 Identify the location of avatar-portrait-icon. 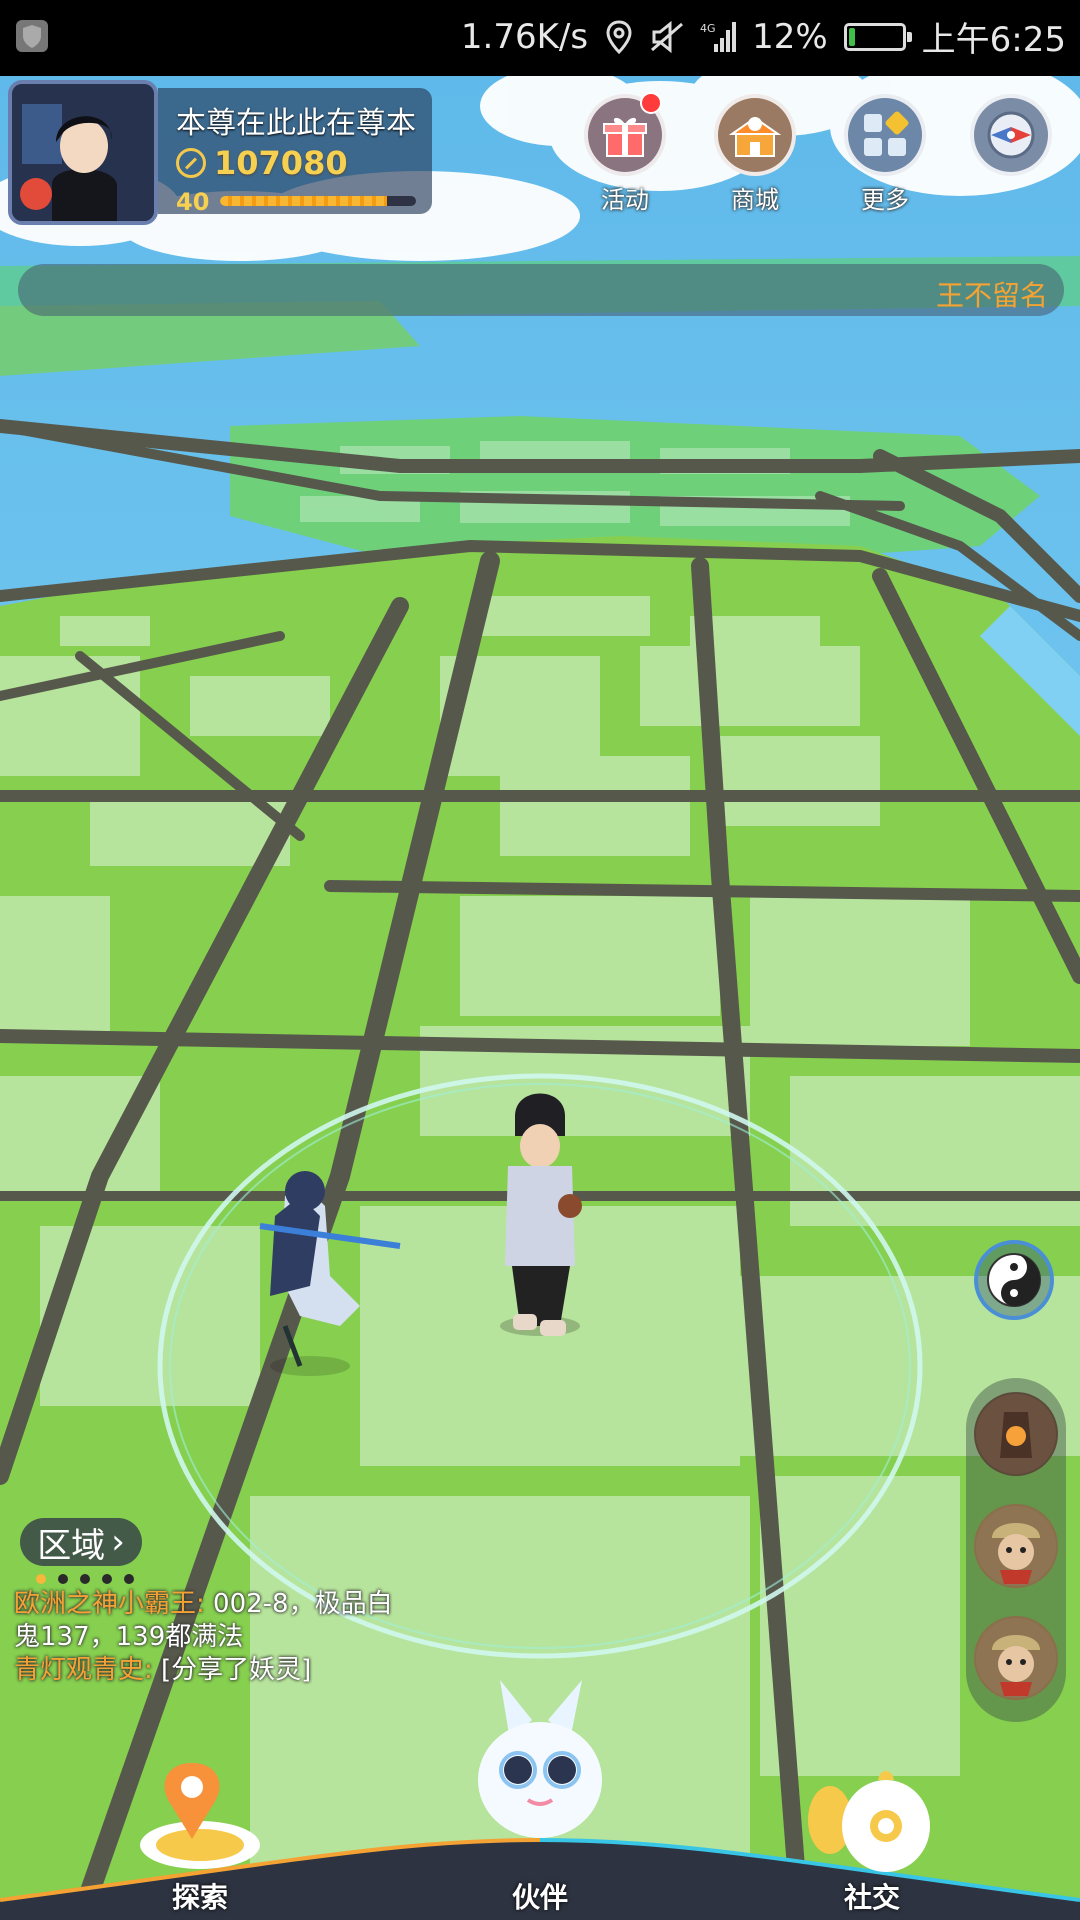
(83, 152).